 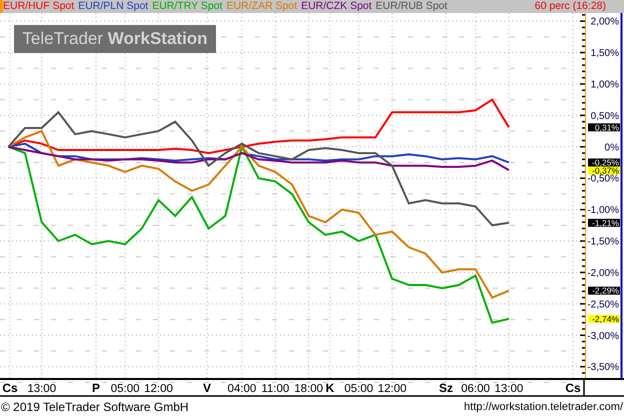 I want to click on series-legend-label: EUR/CZK Spot, so click(x=336, y=6).